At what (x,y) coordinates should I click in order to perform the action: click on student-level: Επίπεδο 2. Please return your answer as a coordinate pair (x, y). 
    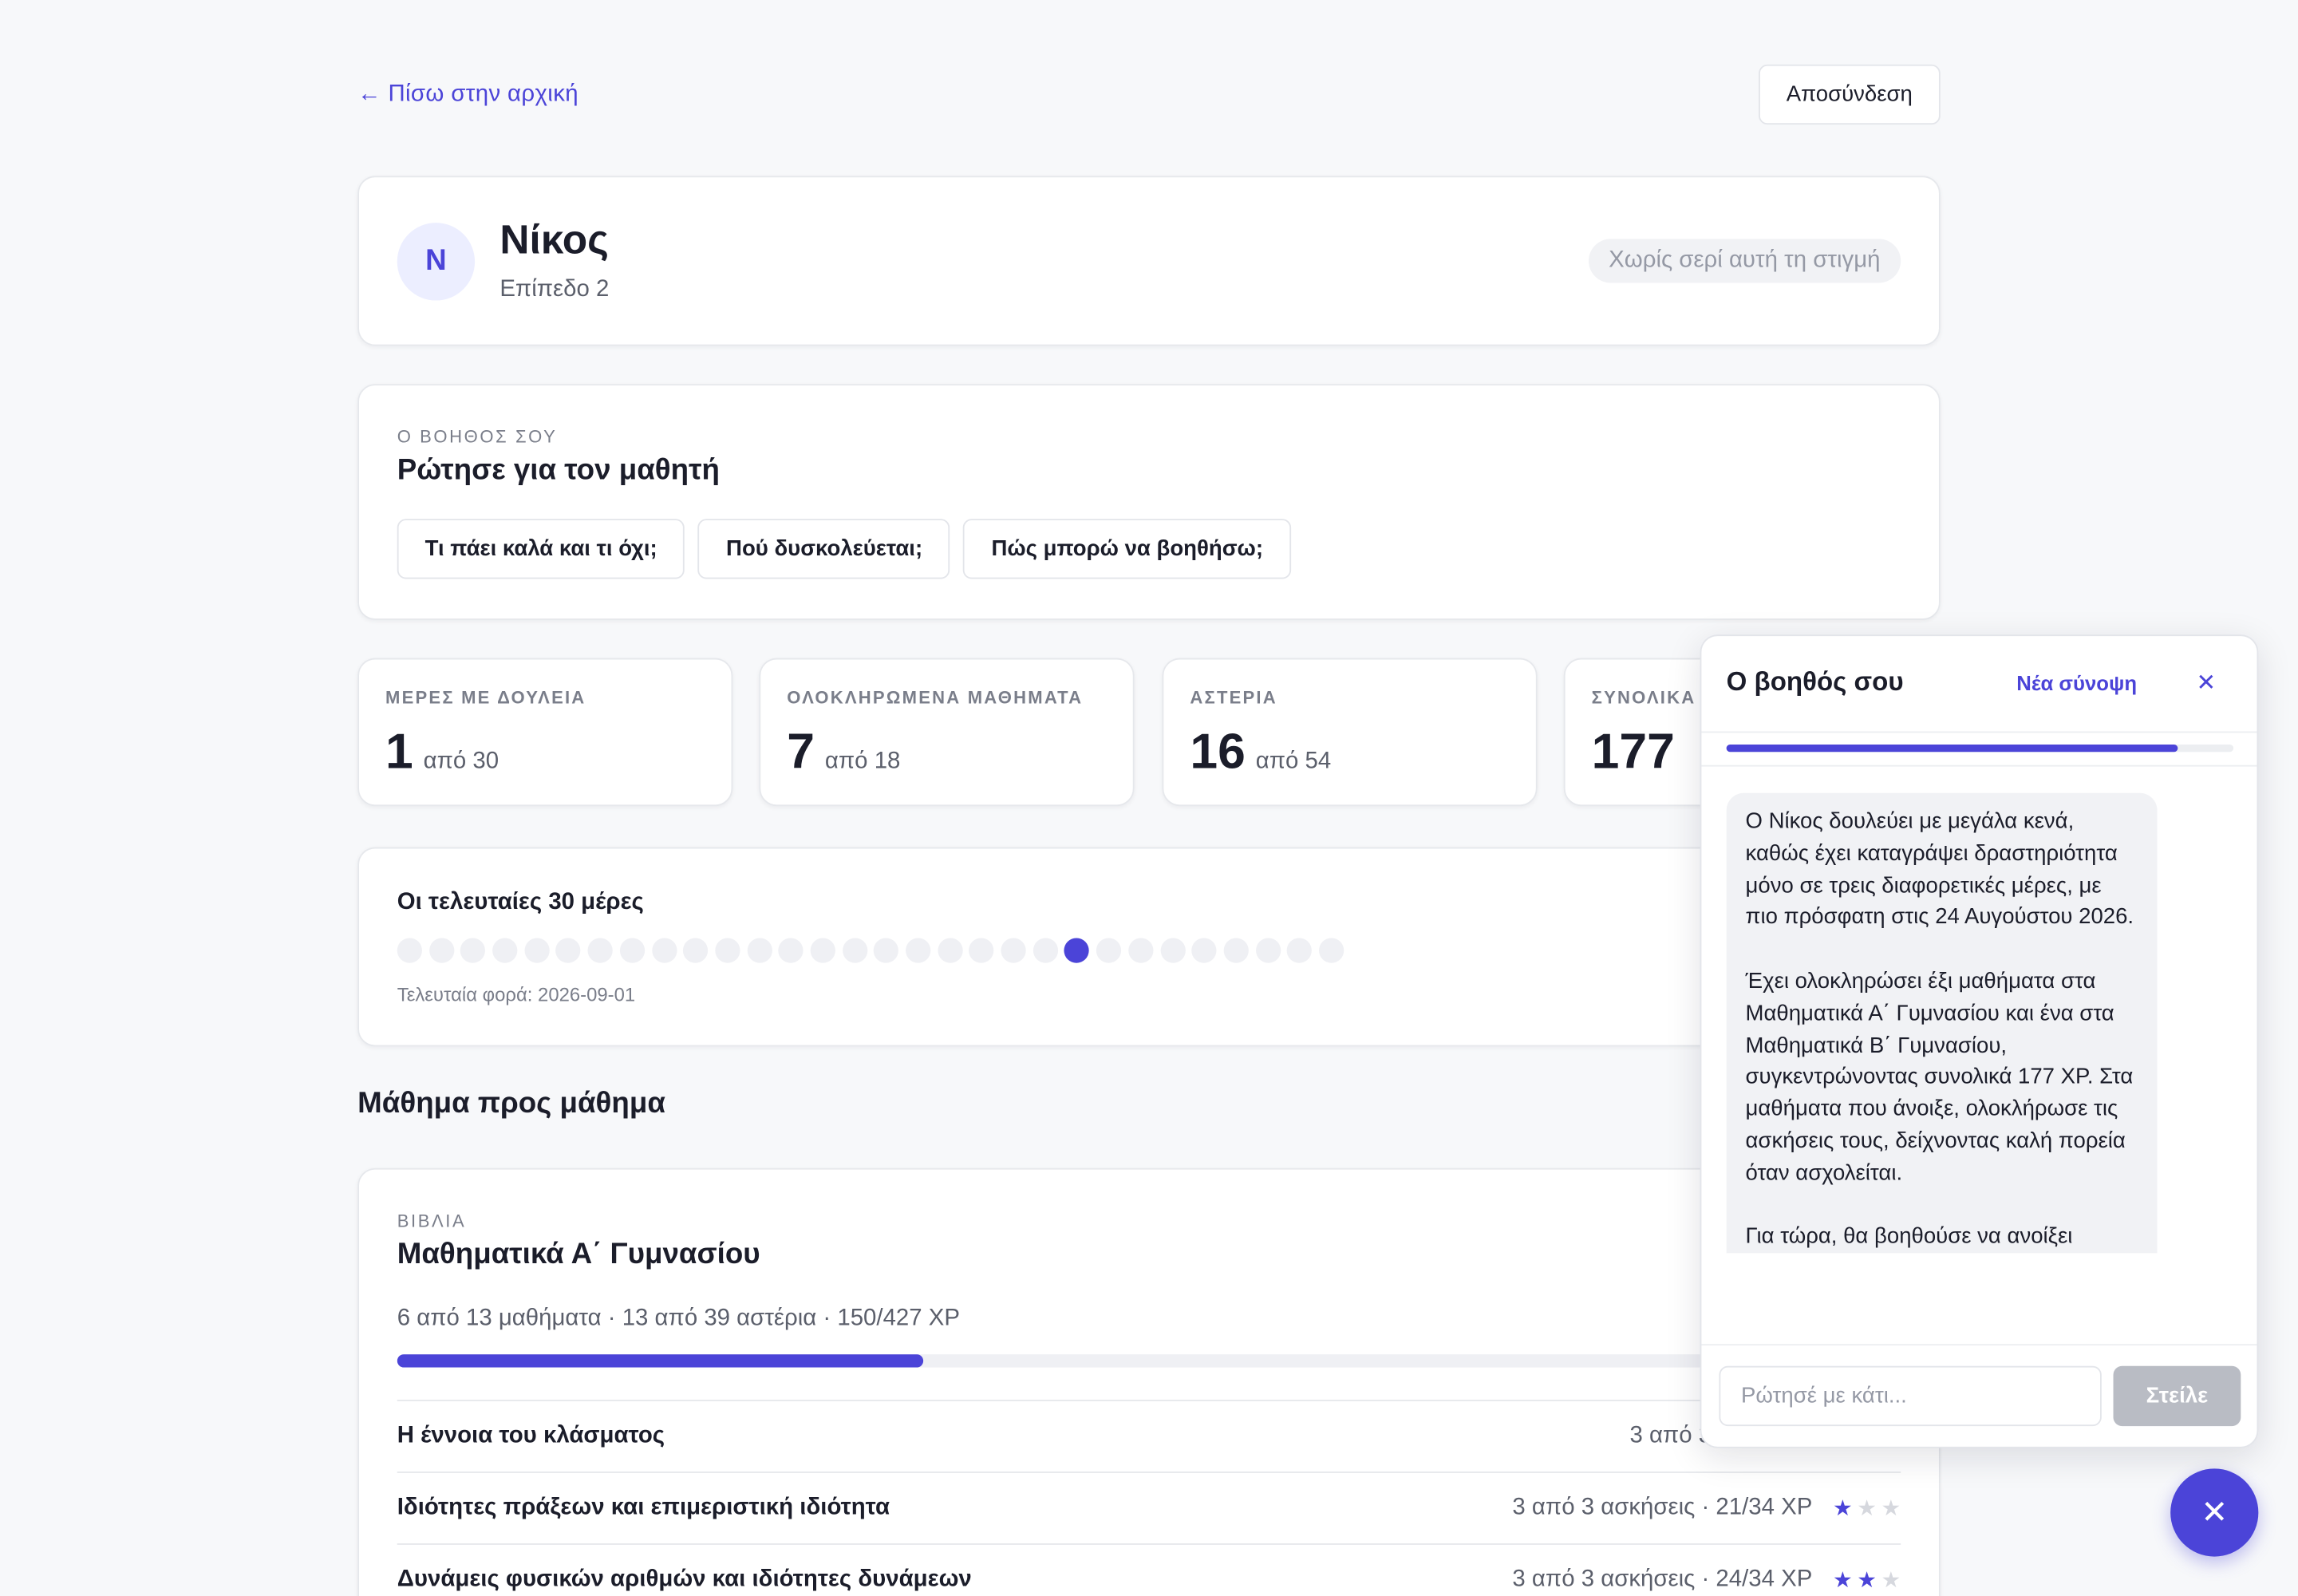
    Looking at the image, I should click on (554, 289).